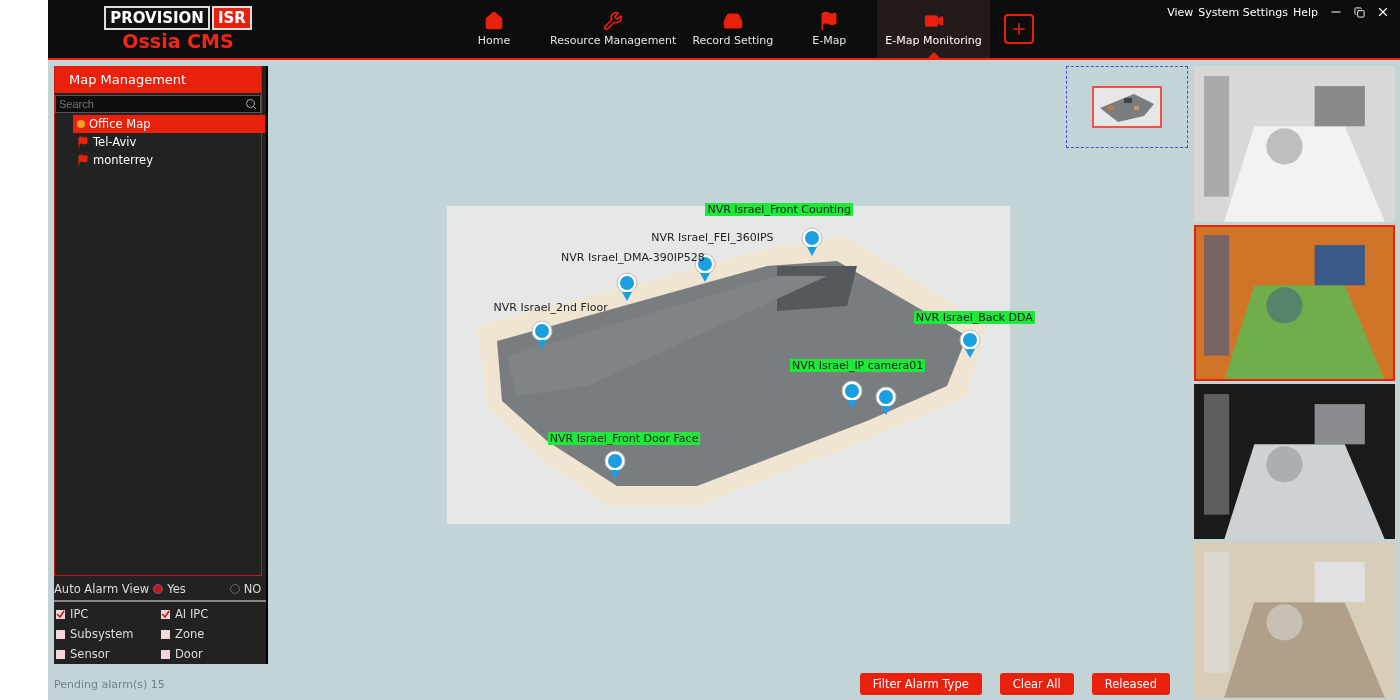 This screenshot has height=700, width=1400. I want to click on panel-title: Map Management, so click(158, 79).